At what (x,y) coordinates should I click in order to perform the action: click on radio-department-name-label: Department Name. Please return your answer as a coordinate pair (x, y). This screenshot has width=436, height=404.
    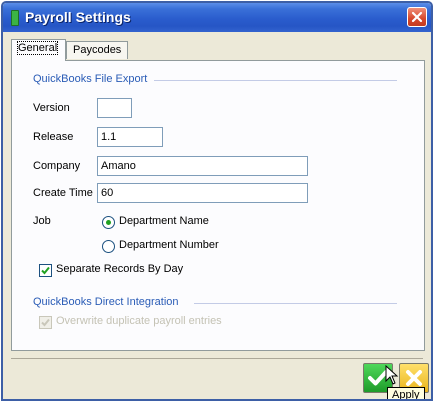
    Looking at the image, I should click on (164, 221).